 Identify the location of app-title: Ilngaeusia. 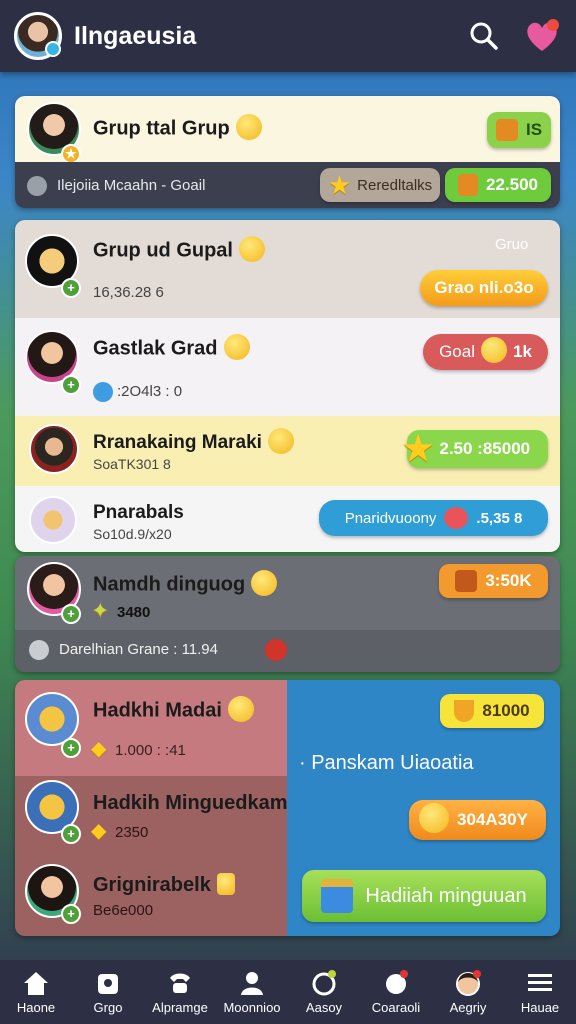
(135, 35).